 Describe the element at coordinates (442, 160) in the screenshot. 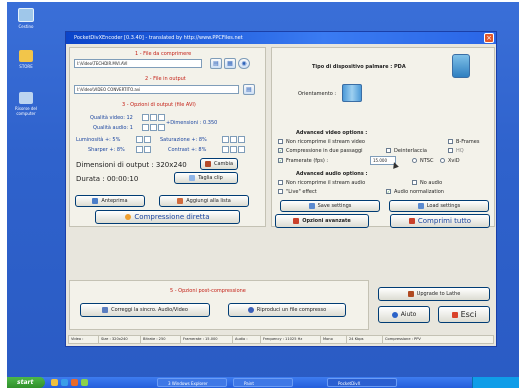

I see `xvid-radio` at that location.